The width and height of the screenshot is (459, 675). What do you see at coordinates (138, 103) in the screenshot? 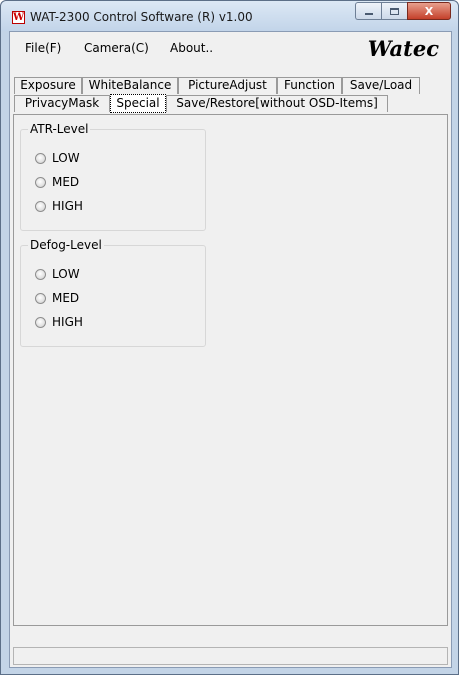
I see `tab-special: Special` at bounding box center [138, 103].